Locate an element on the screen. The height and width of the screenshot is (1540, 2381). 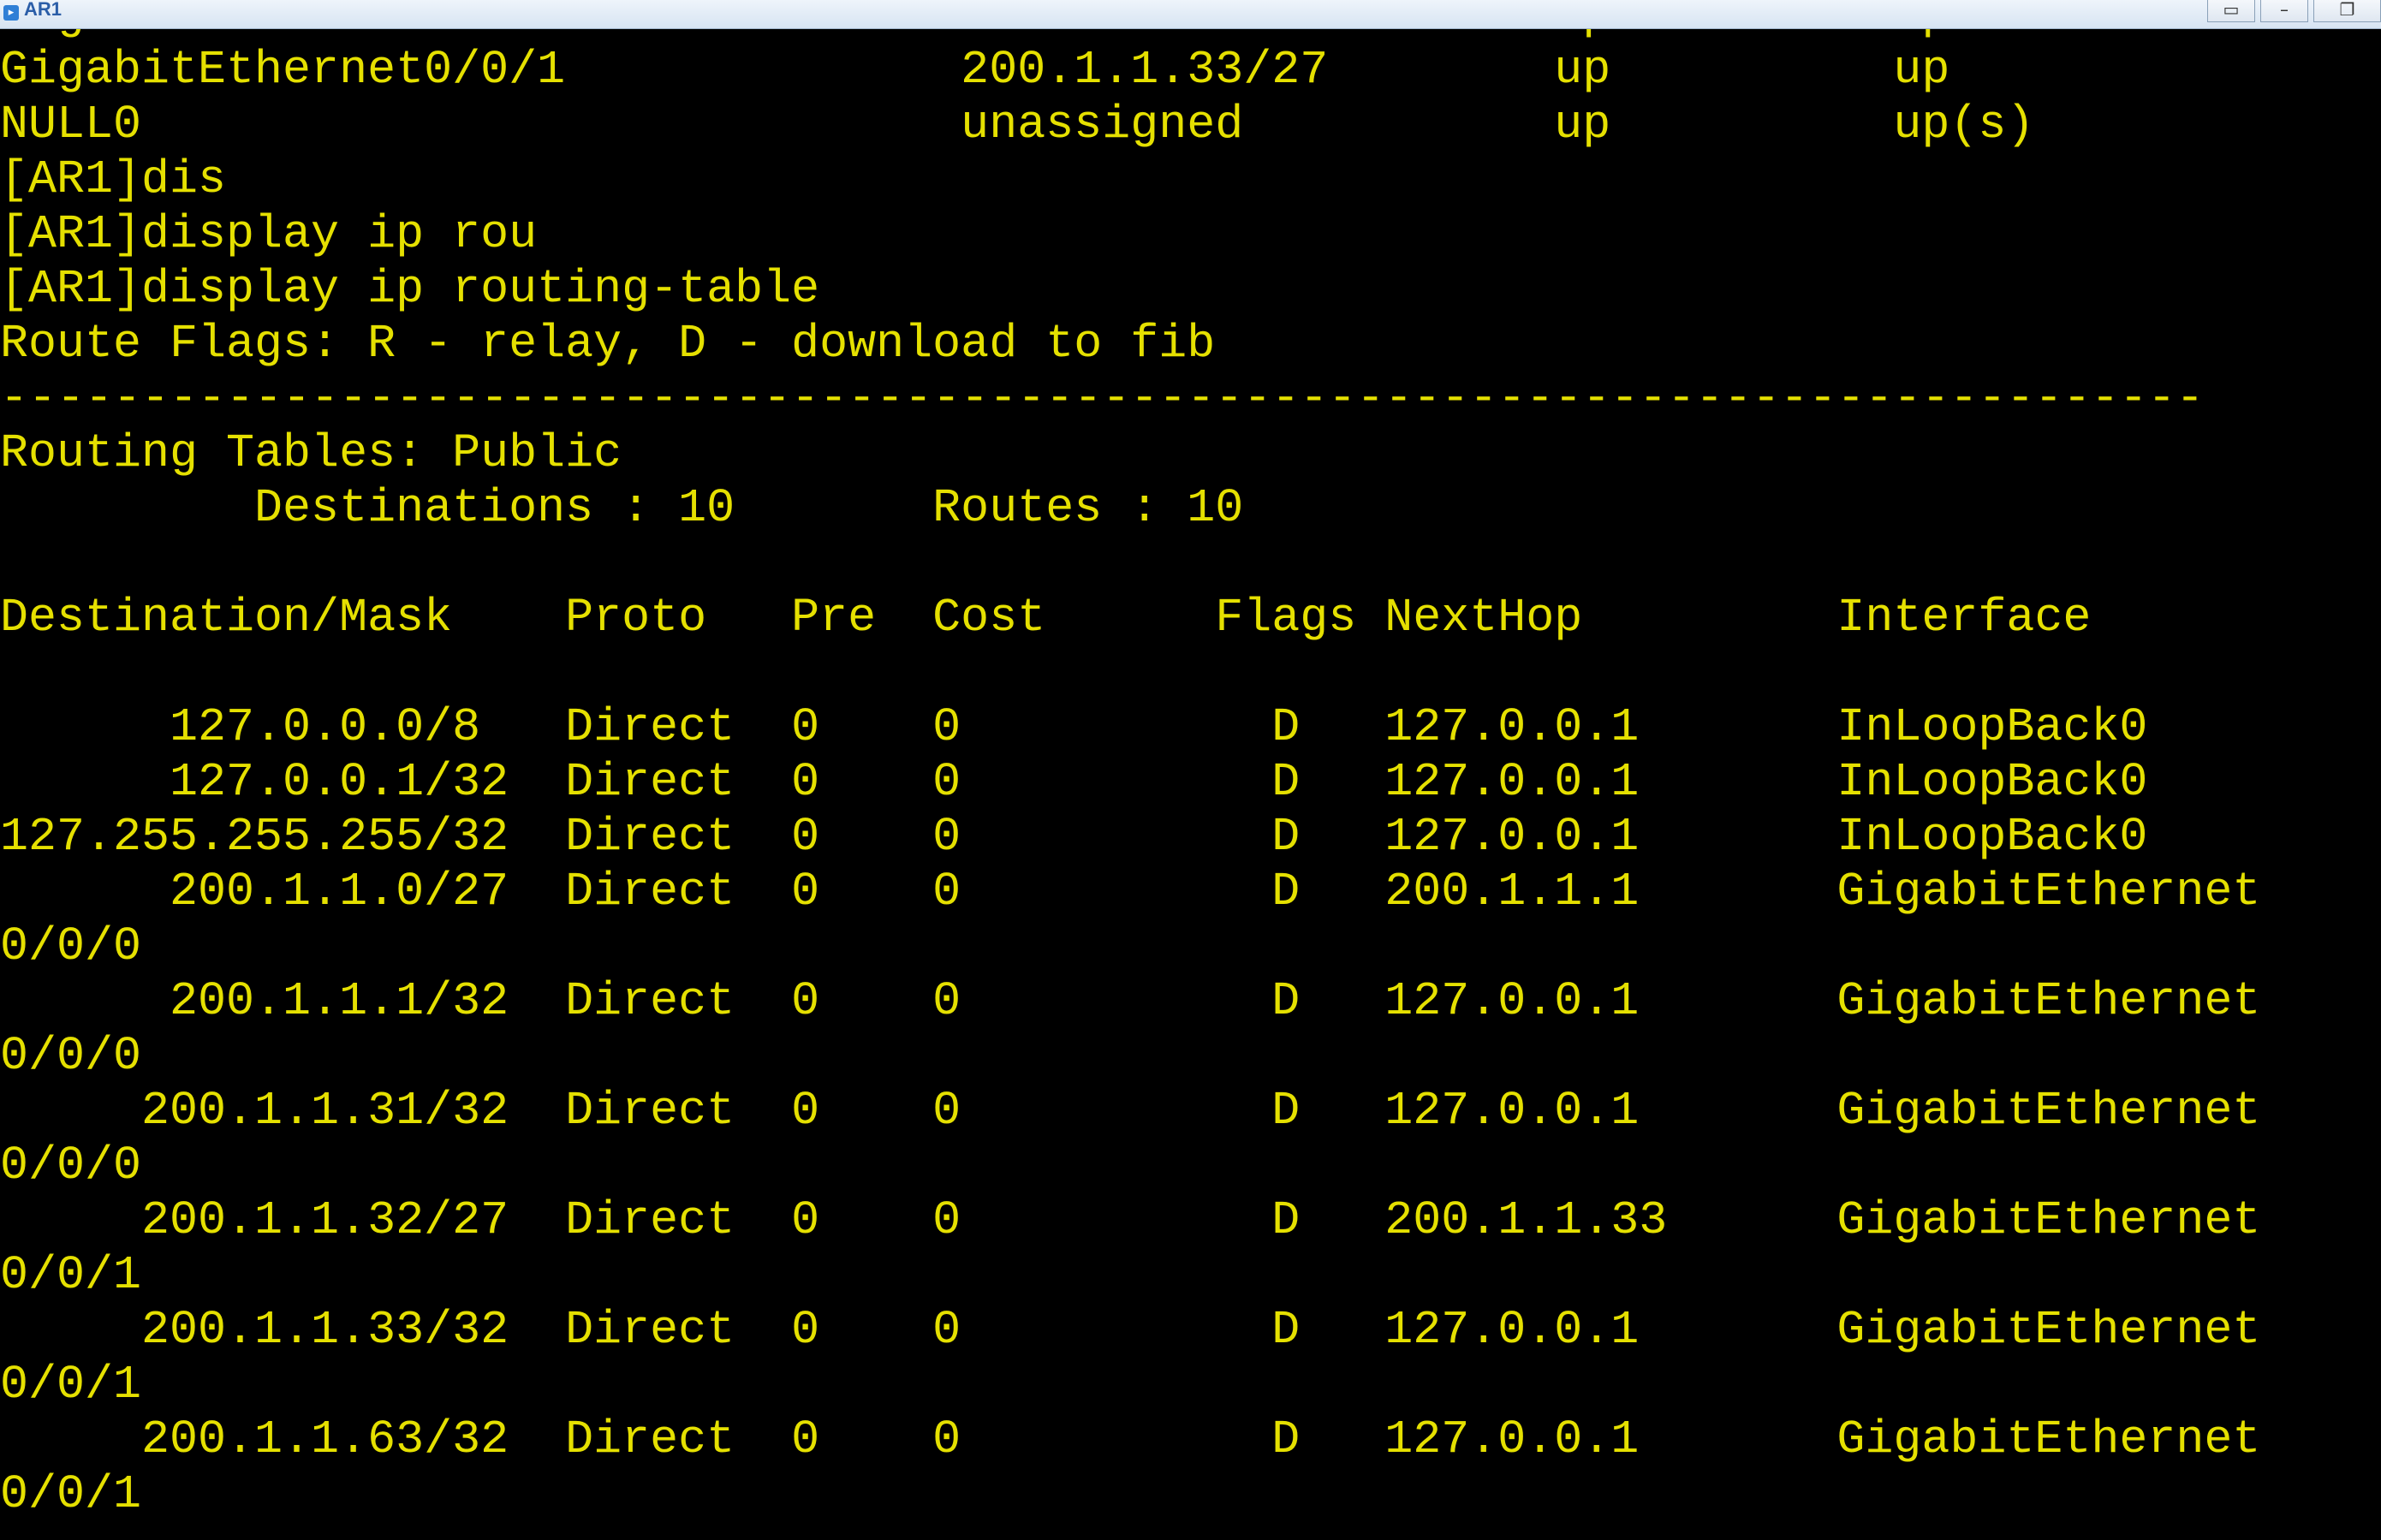
terminal-line: Destinations : 10 Routes : 10 is located at coordinates (622, 508).